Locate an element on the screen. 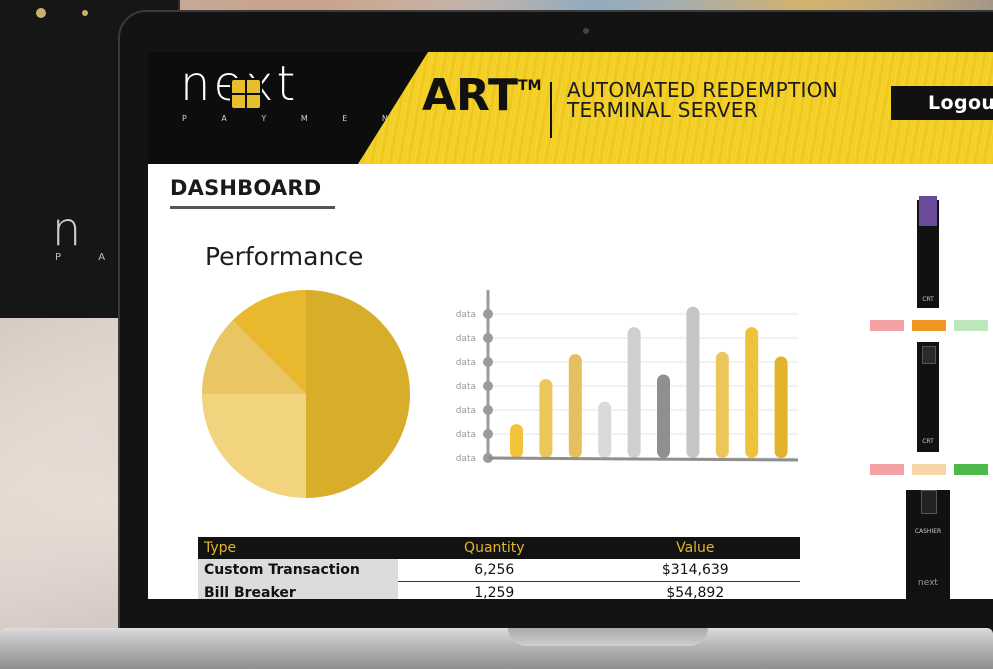 The height and width of the screenshot is (669, 993). cell-type: Bill Breaker is located at coordinates (298, 590).